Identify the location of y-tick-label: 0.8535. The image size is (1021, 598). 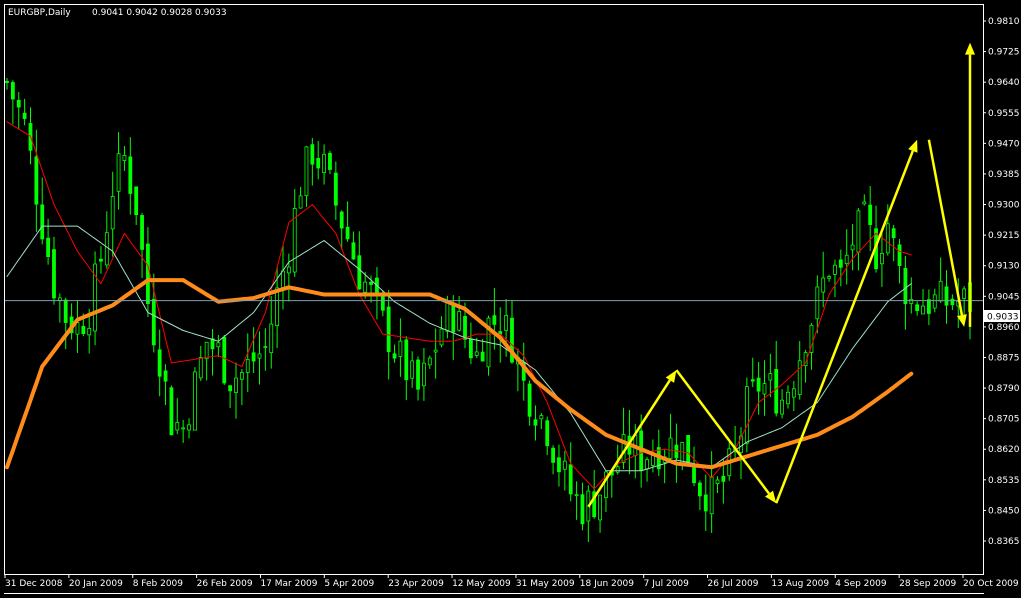
(1004, 481).